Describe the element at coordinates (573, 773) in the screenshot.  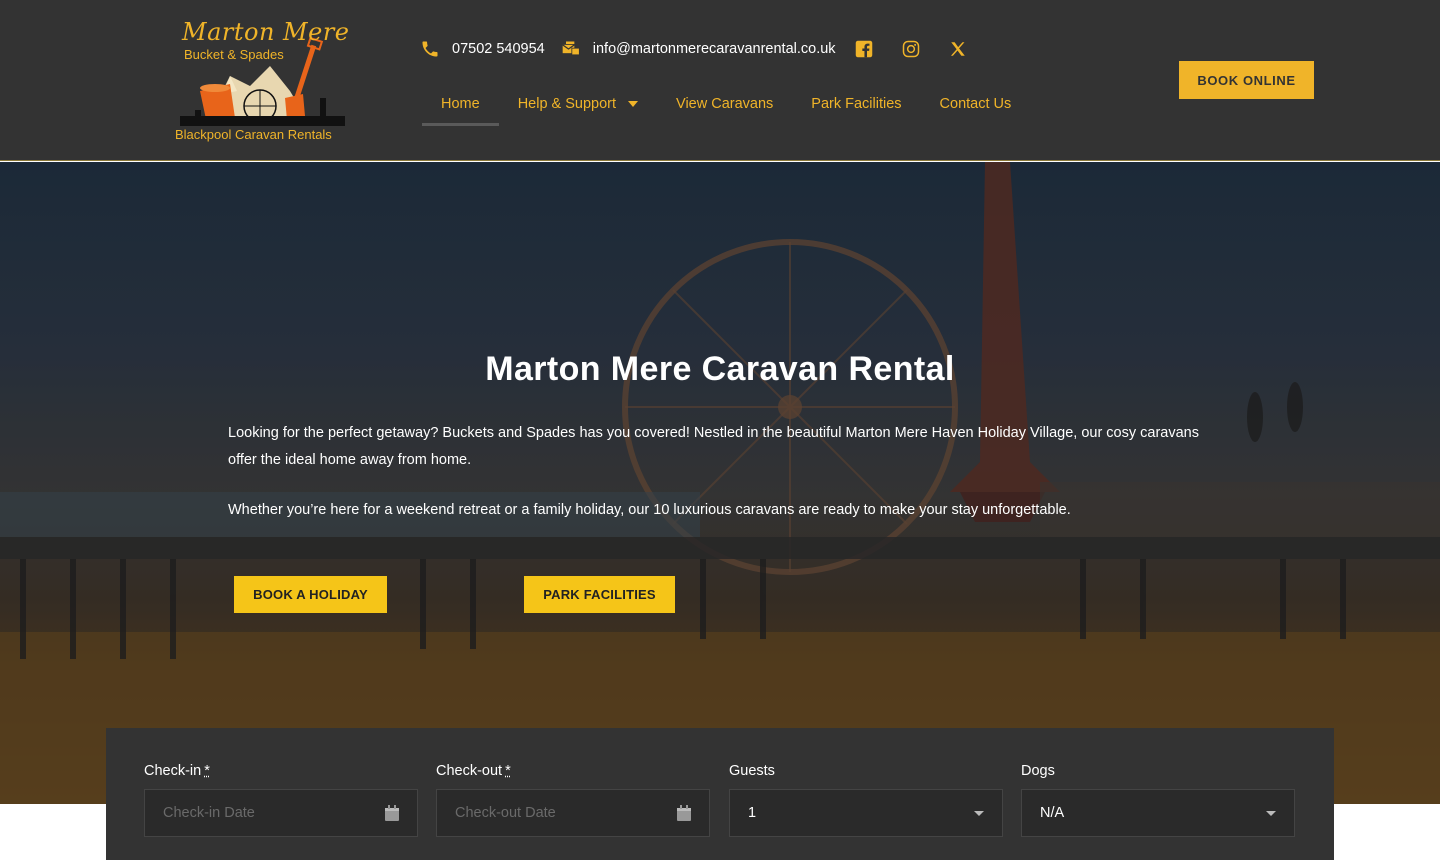
I see `checkout-label: Check-out *` at that location.